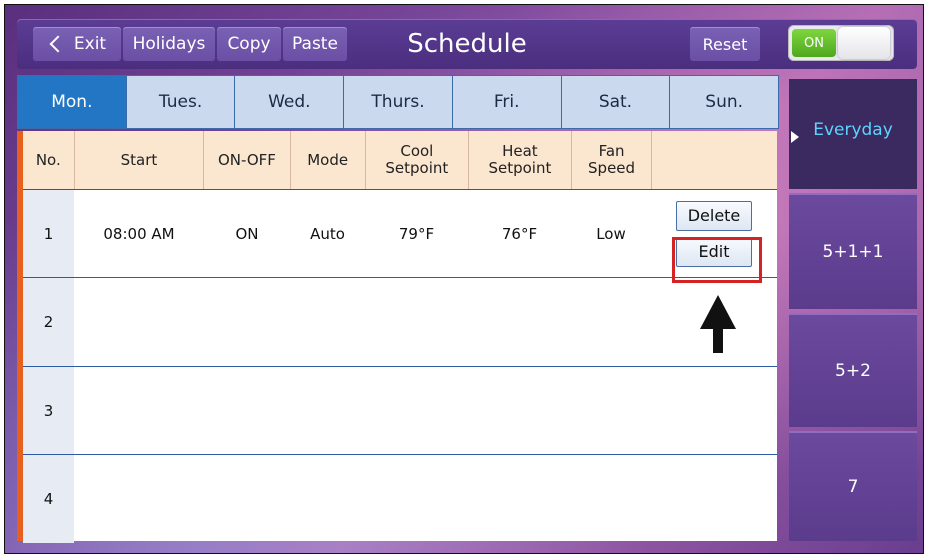  Describe the element at coordinates (90, 44) in the screenshot. I see `exit-label: Exit` at that location.